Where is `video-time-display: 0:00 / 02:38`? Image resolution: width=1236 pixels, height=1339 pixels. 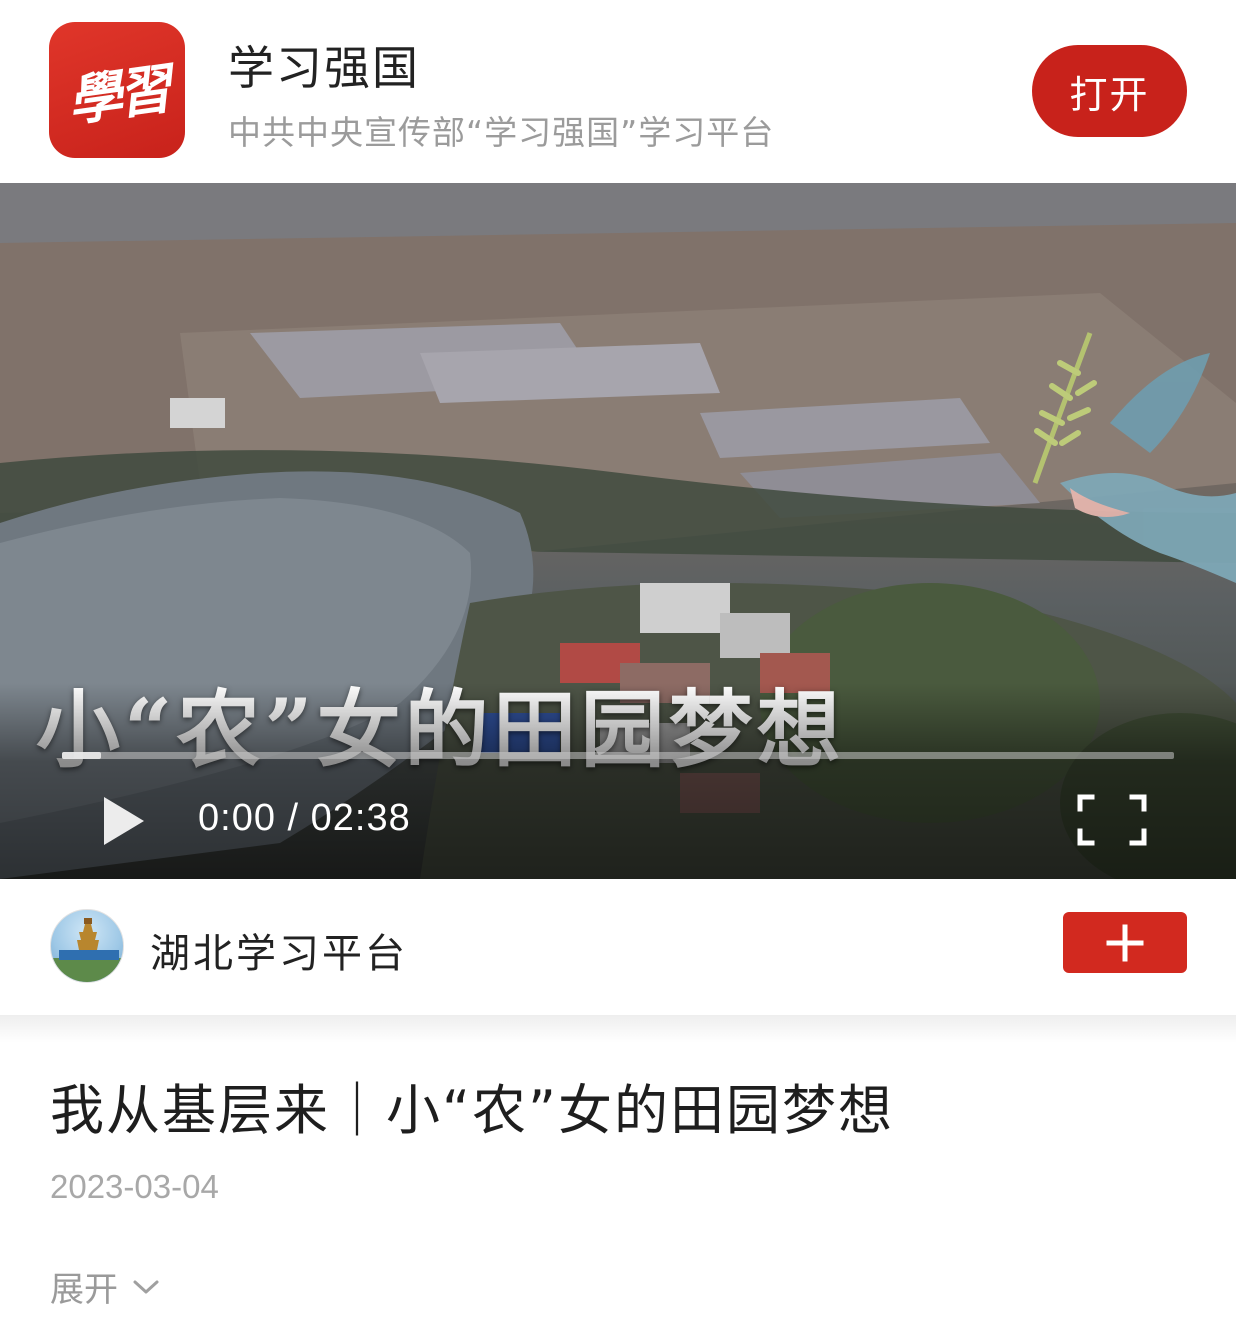 video-time-display: 0:00 / 02:38 is located at coordinates (304, 818).